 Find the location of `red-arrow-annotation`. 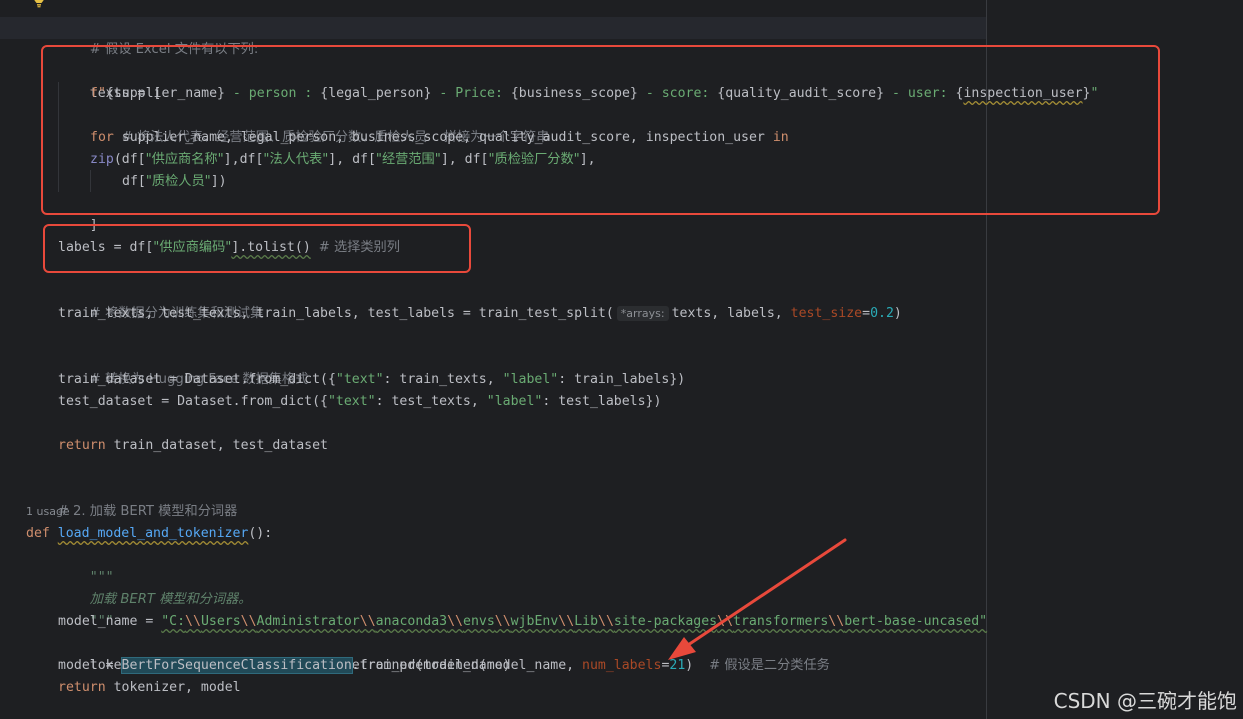

red-arrow-annotation is located at coordinates (757, 599).